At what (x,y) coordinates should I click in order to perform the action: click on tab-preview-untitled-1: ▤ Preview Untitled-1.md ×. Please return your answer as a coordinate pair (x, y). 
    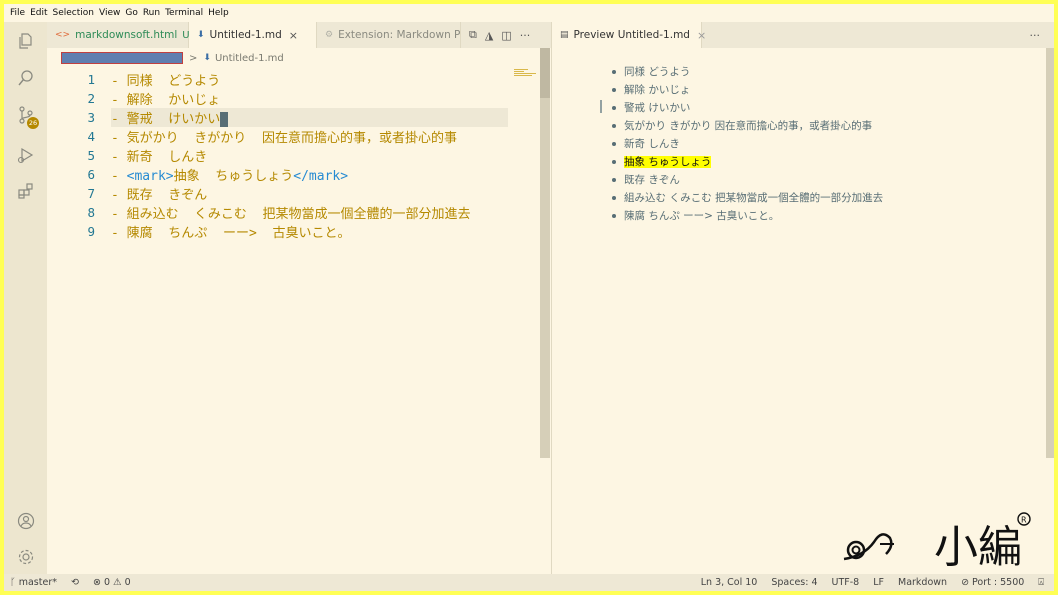
    Looking at the image, I should click on (629, 35).